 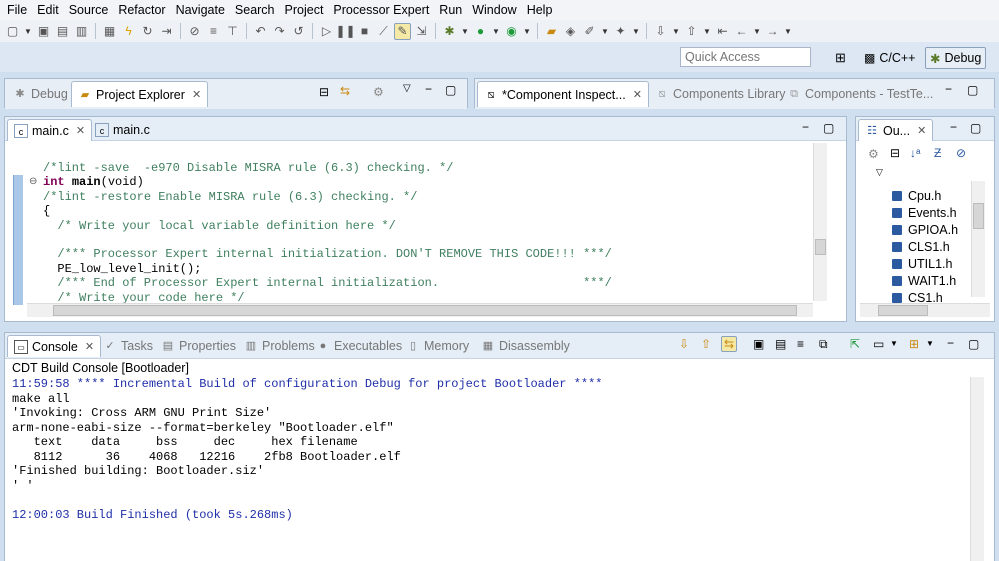 I want to click on run-icon: ●, so click(x=480, y=31).